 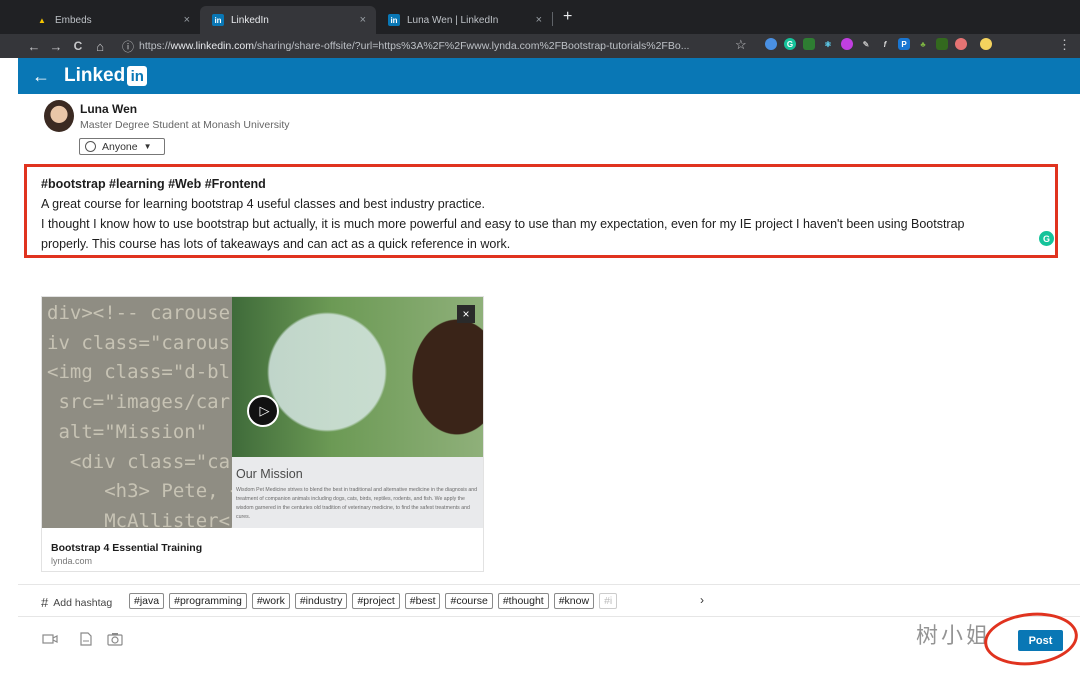 I want to click on grammarly-icon: G, so click(x=1046, y=238).